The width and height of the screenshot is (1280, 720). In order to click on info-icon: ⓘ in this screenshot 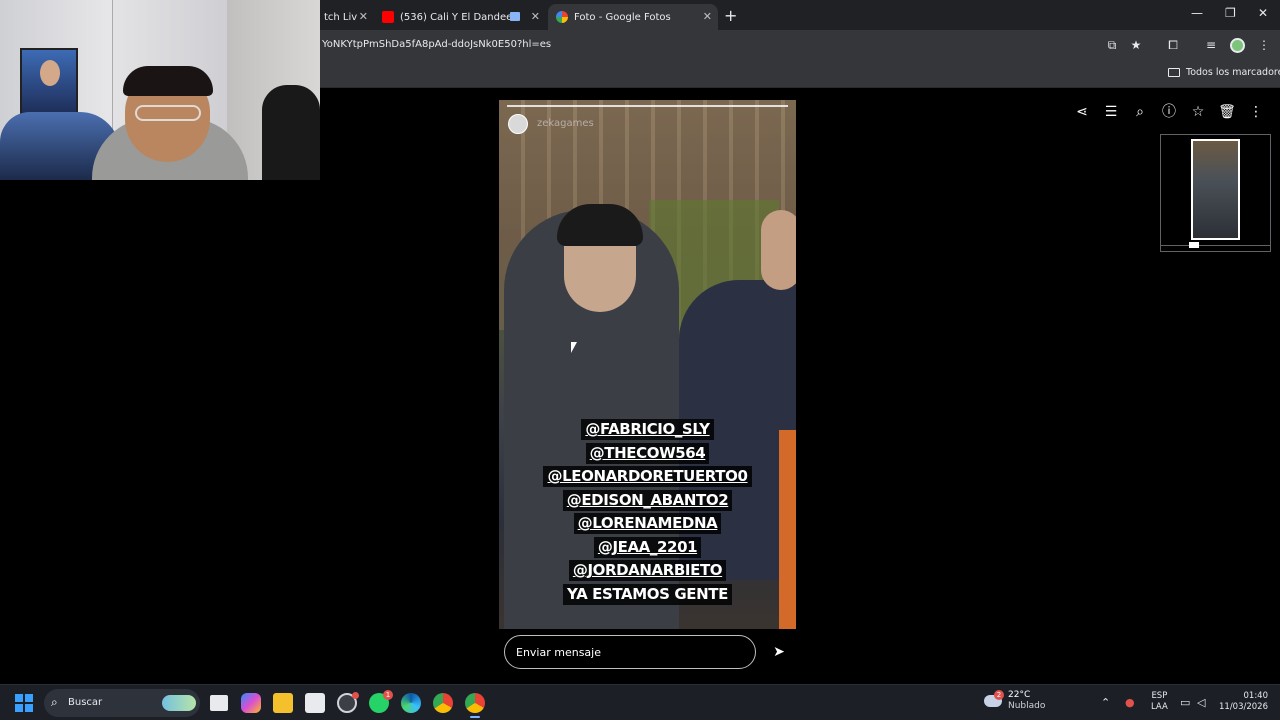, I will do `click(1169, 112)`.